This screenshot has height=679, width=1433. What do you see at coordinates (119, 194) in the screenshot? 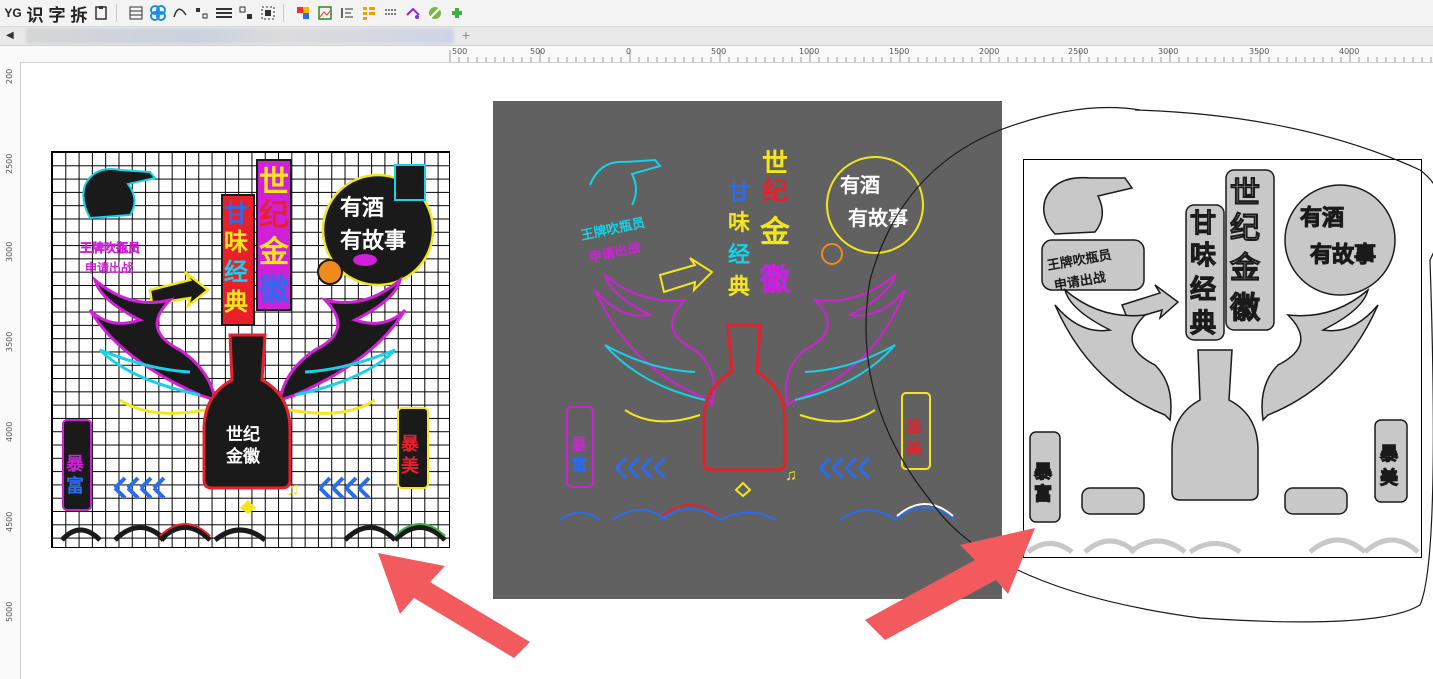
I see `dab-figure-icon` at bounding box center [119, 194].